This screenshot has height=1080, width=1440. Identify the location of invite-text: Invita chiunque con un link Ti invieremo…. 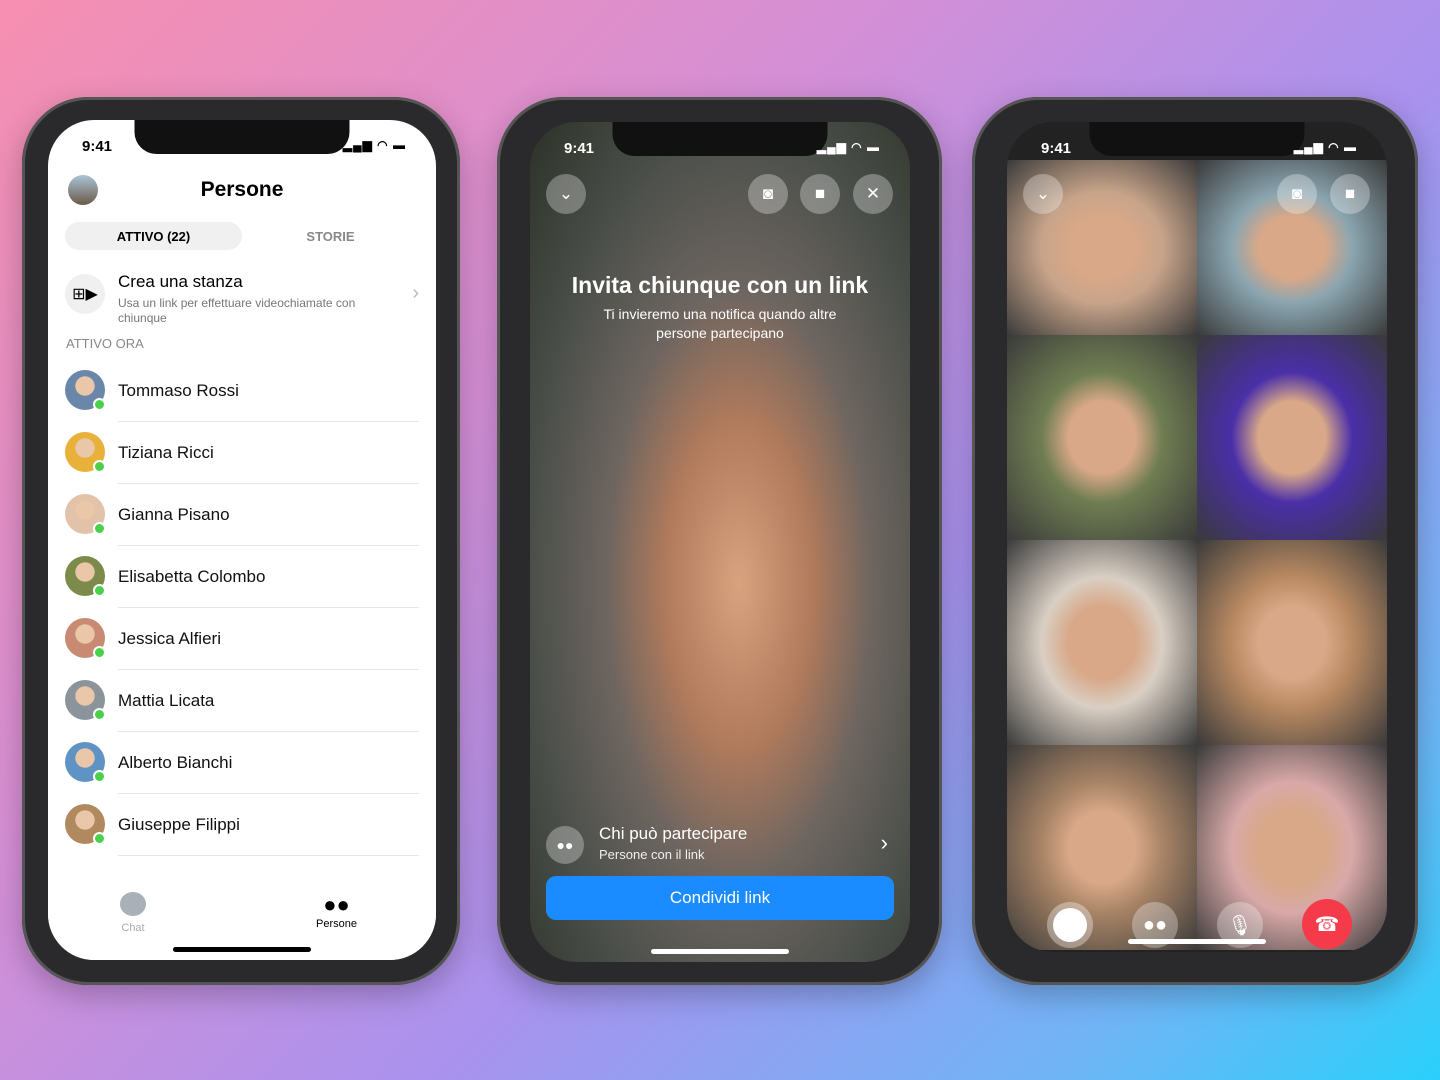
(720, 307).